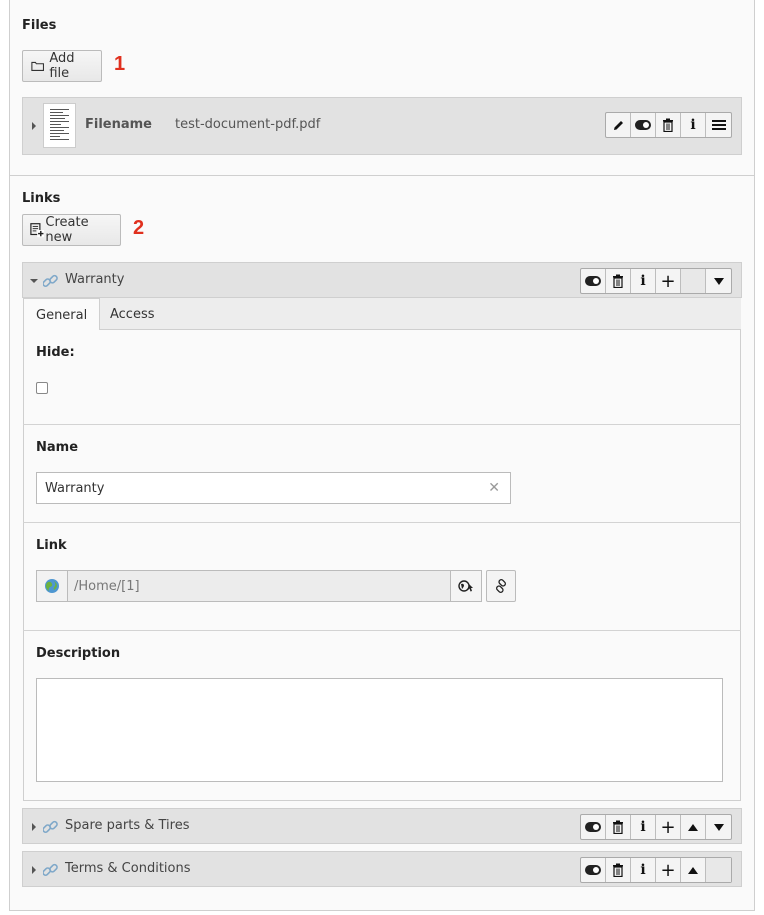  I want to click on pencil-icon, so click(618, 125).